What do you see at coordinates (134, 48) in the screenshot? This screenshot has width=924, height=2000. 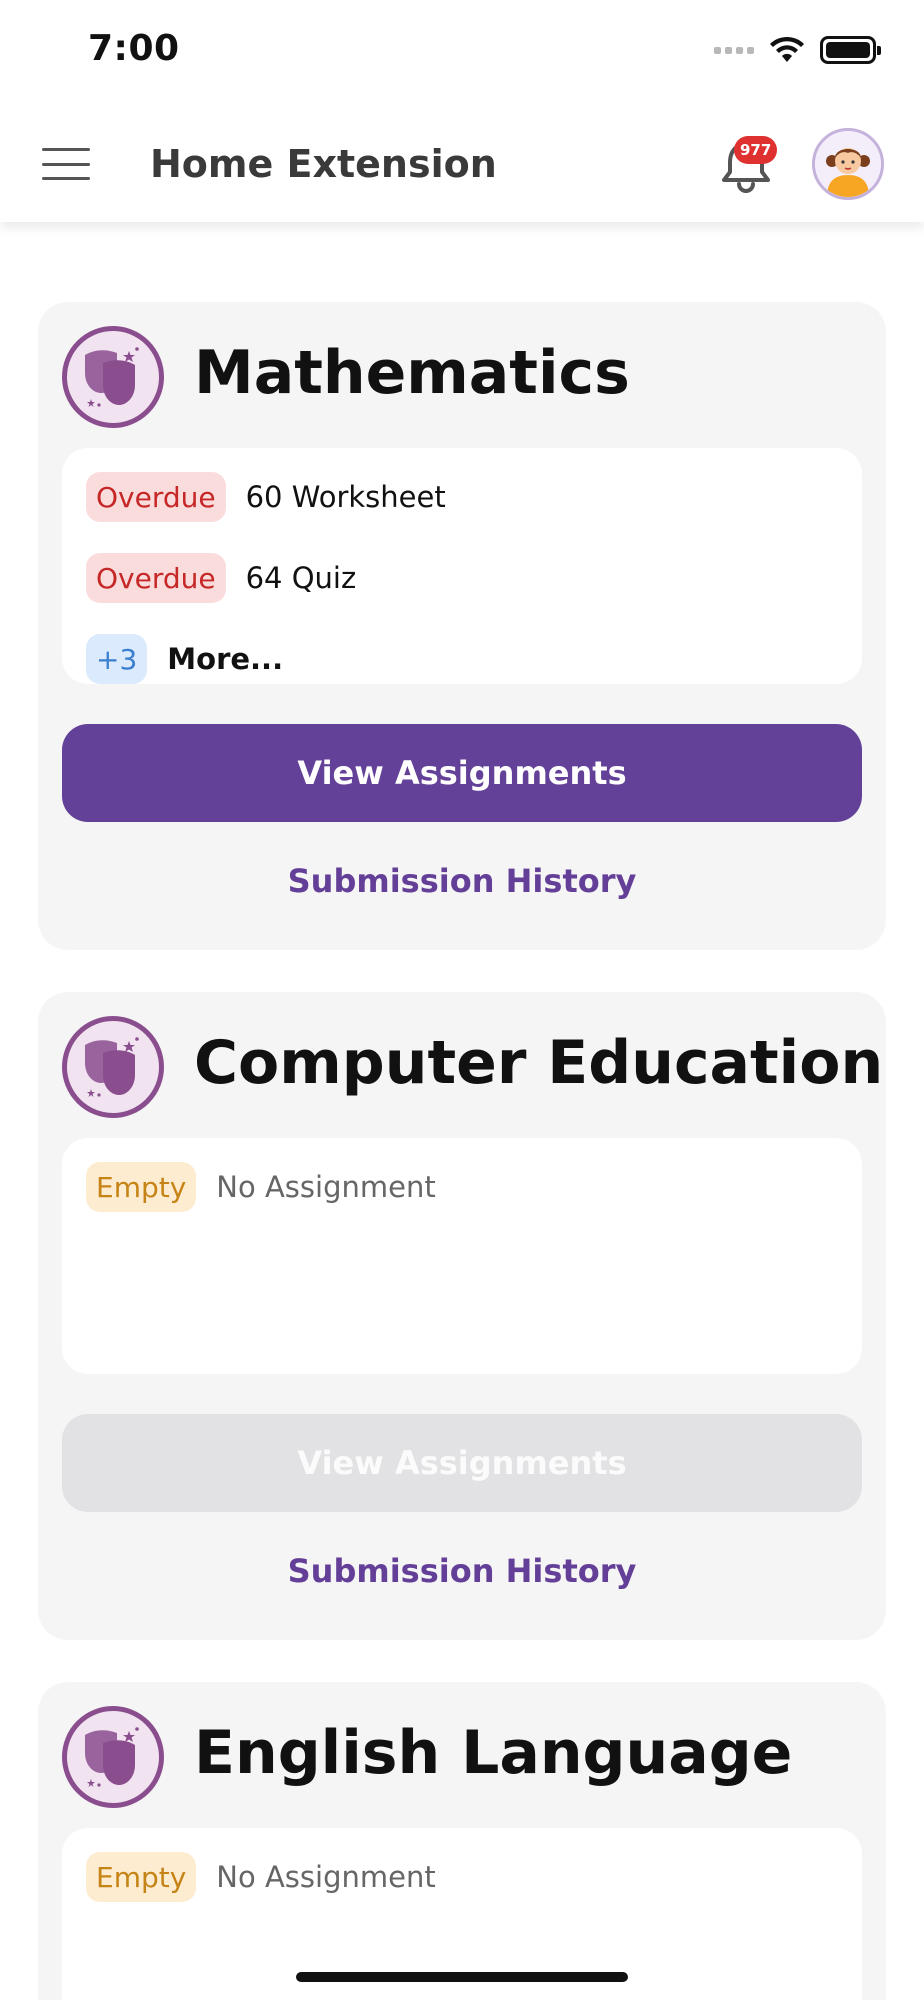 I see `status-time: 7:00` at bounding box center [134, 48].